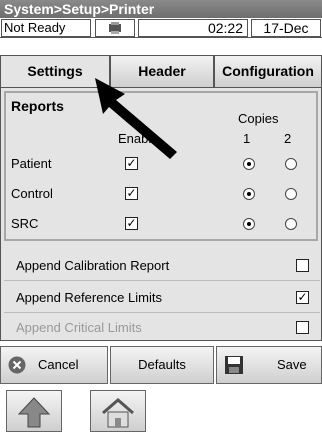 The height and width of the screenshot is (432, 322). What do you see at coordinates (234, 365) in the screenshot?
I see `save-icon` at bounding box center [234, 365].